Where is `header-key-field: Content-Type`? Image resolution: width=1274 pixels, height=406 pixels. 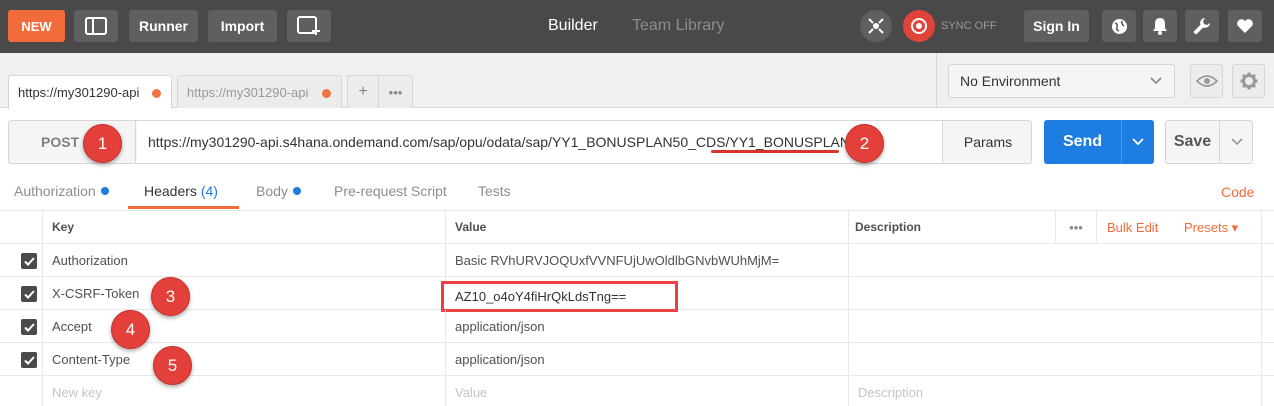 header-key-field: Content-Type is located at coordinates (244, 359).